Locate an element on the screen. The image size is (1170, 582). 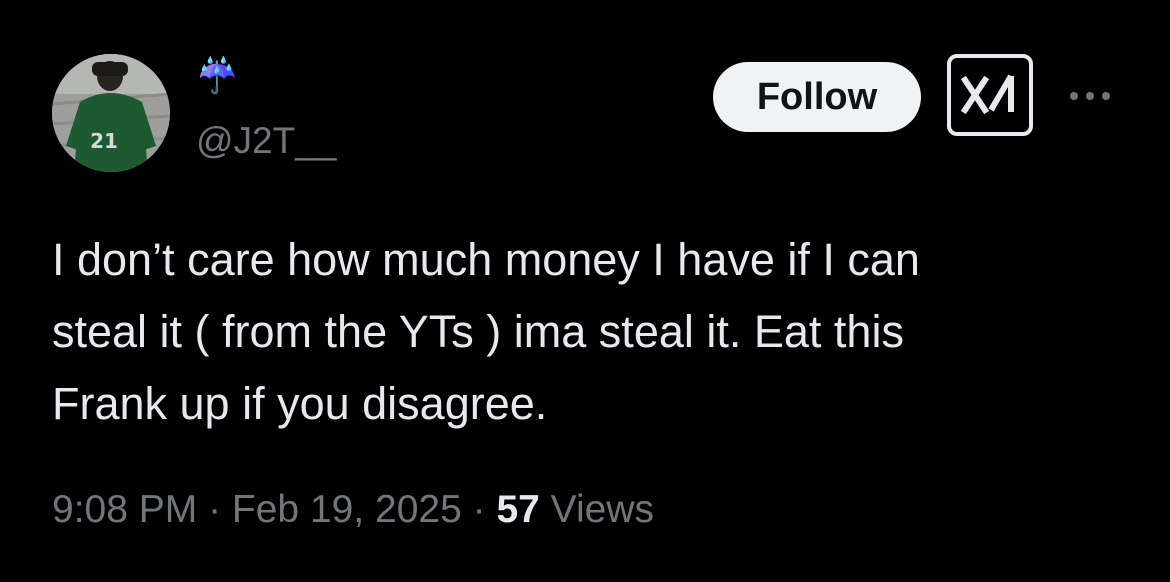
grok-button is located at coordinates (990, 95).